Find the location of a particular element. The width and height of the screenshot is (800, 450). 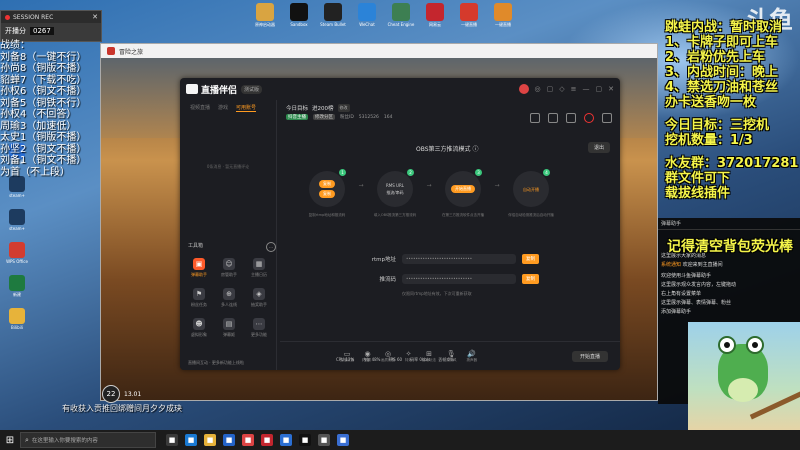

obs-step-2: 2 RMS URL 推流/串码 填入OBS推流第三方推流码 is located at coordinates (395, 193).